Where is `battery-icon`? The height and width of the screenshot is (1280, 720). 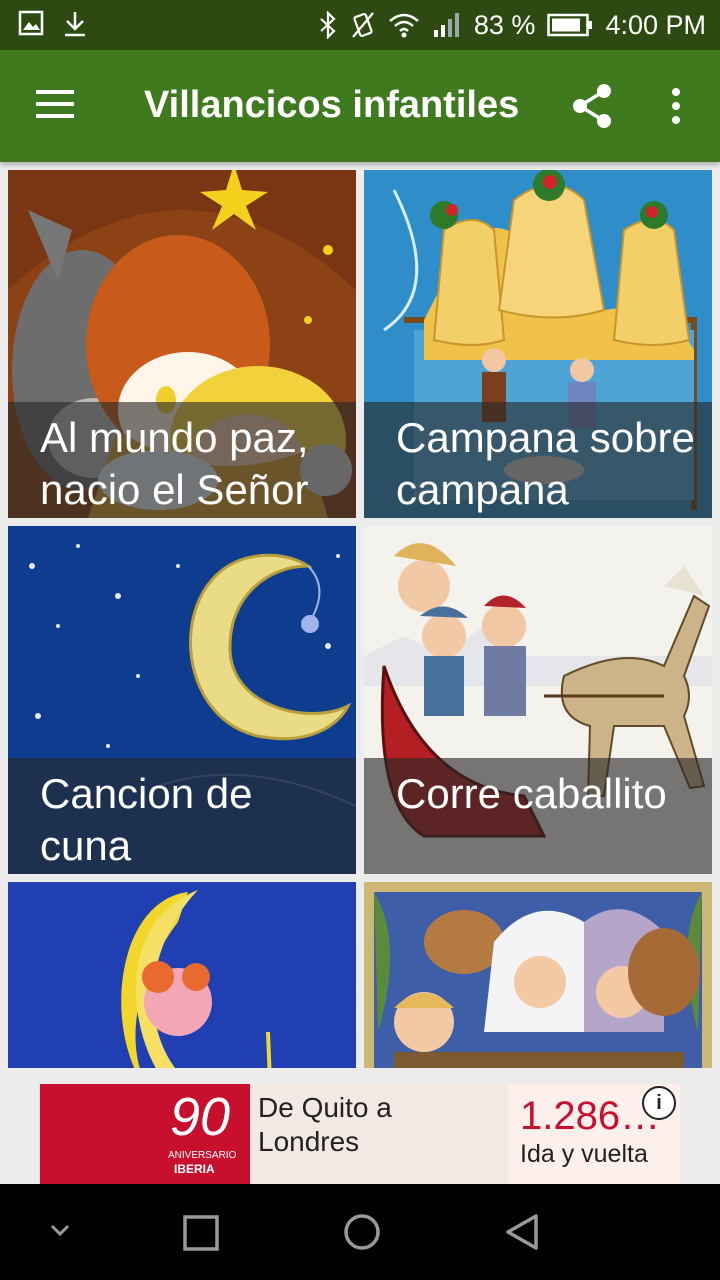 battery-icon is located at coordinates (570, 25).